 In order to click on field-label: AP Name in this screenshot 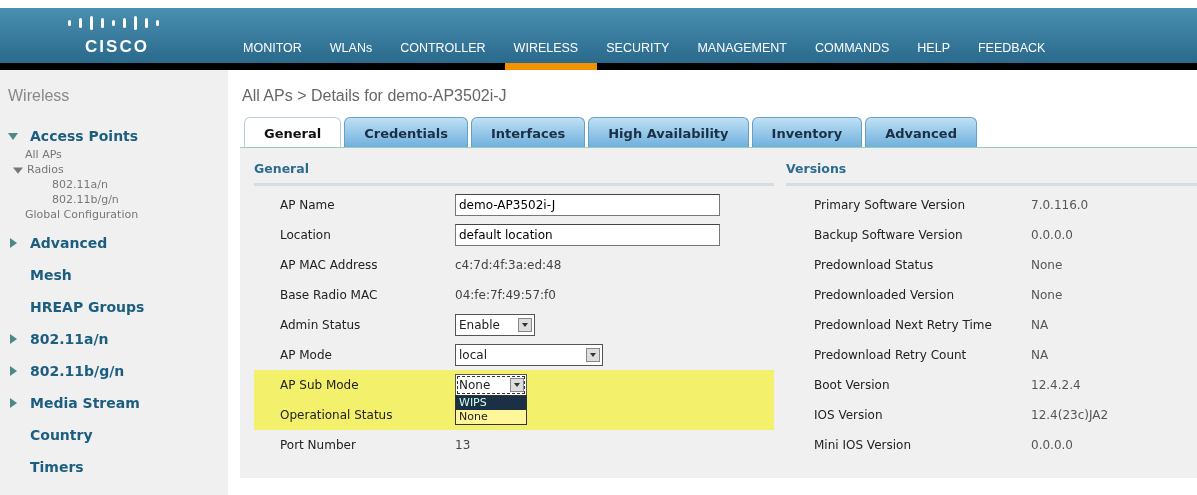, I will do `click(308, 205)`.